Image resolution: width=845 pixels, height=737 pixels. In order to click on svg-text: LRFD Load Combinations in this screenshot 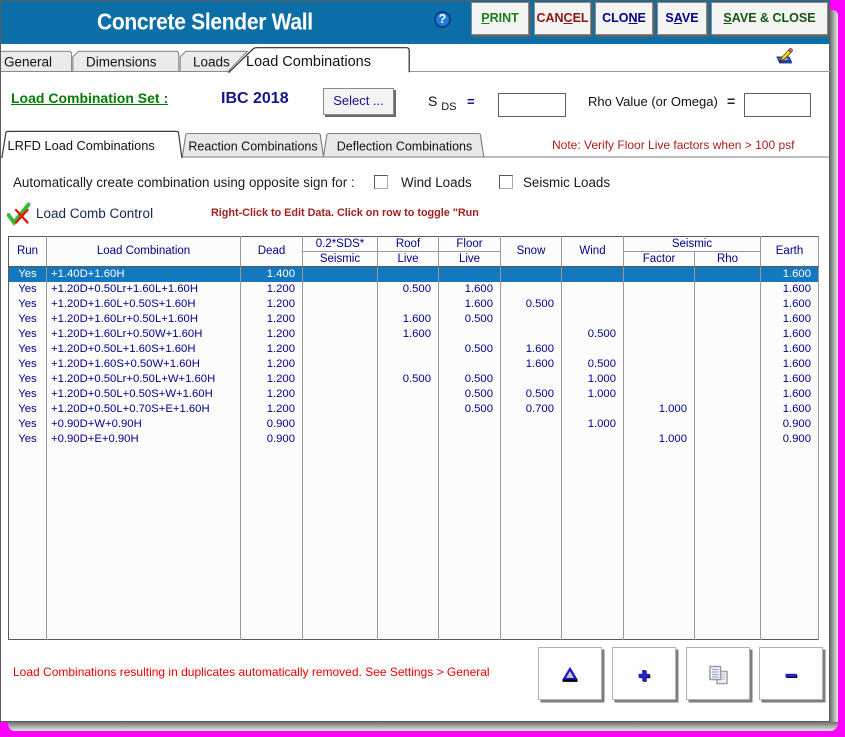, I will do `click(81, 145)`.